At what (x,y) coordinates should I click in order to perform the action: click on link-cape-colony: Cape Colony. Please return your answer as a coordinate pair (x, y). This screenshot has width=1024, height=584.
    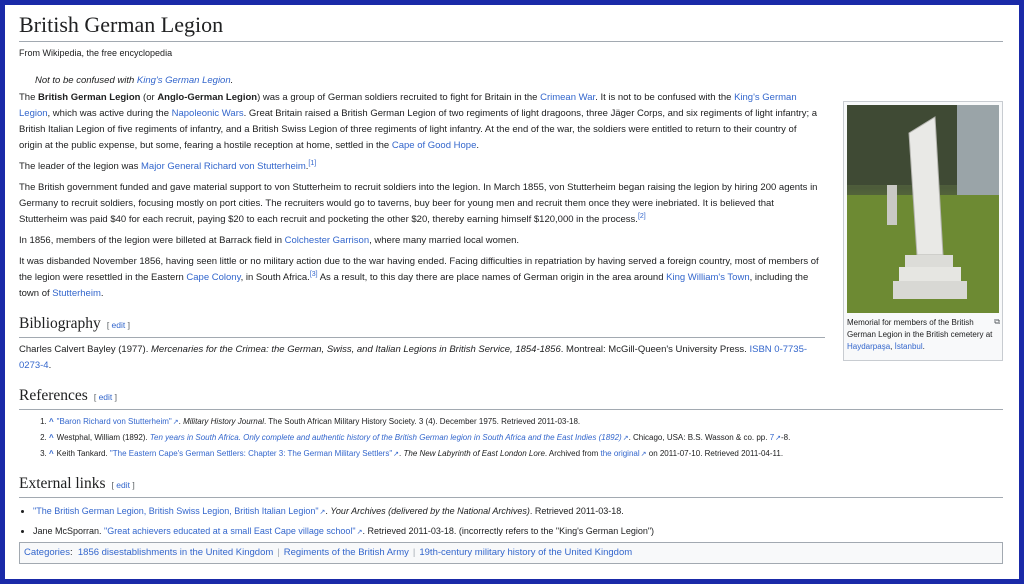
    Looking at the image, I should click on (213, 277).